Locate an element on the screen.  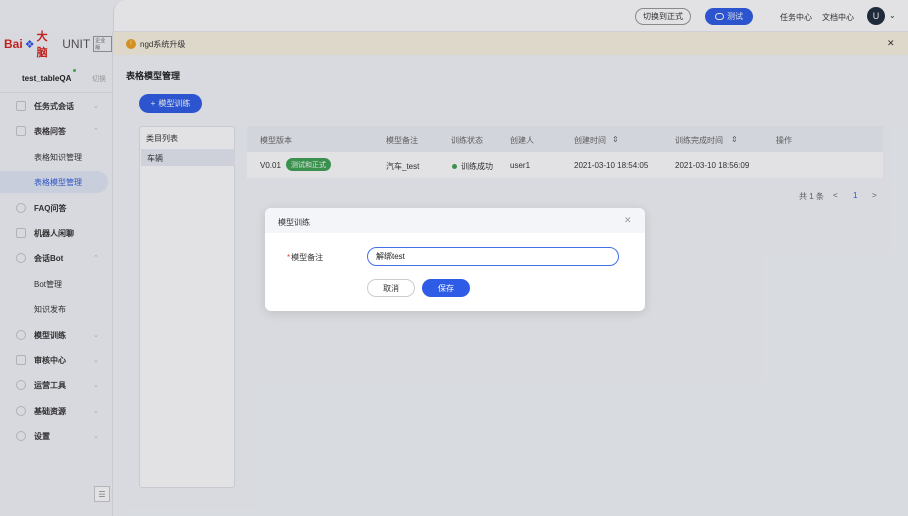
required-mark: * is located at coordinates (289, 257).